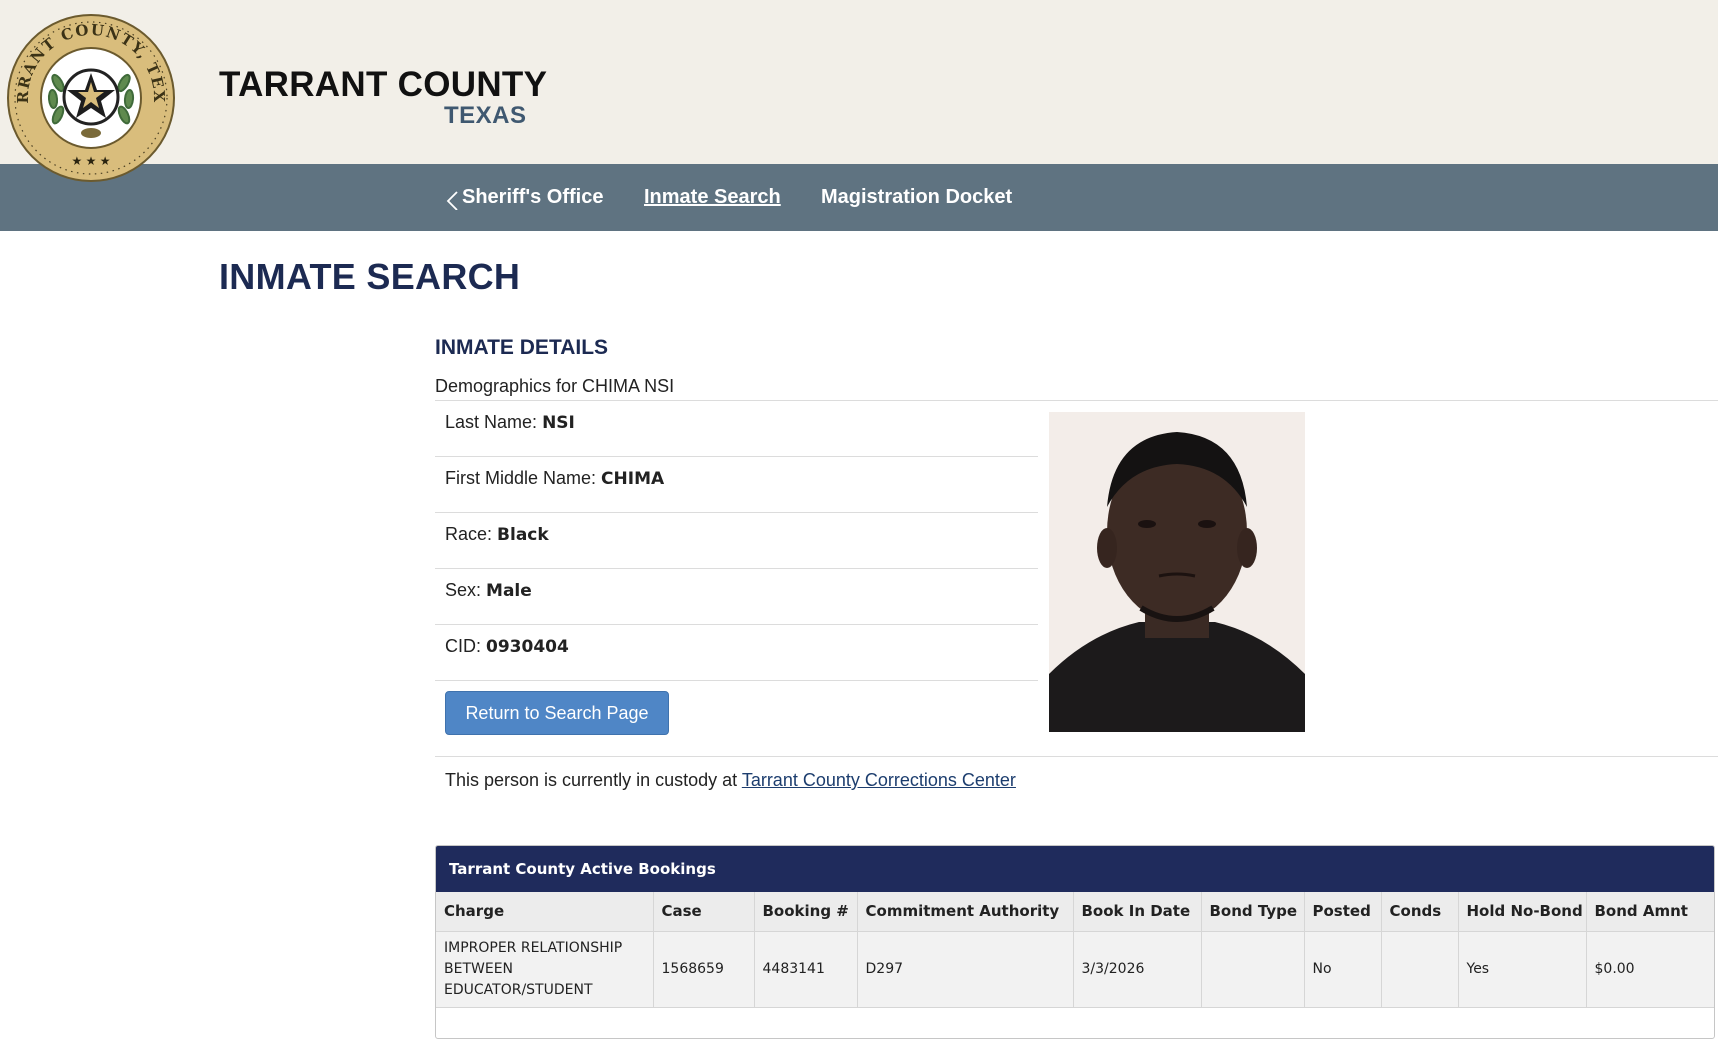  I want to click on demographics-caption: Demographics for CHIMA NSI, so click(555, 386).